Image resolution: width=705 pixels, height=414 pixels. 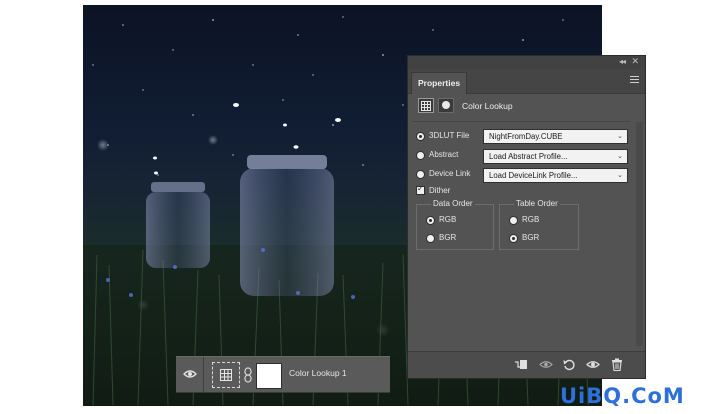 What do you see at coordinates (449, 135) in the screenshot?
I see `3dlut-file-label: 3DLUT File` at bounding box center [449, 135].